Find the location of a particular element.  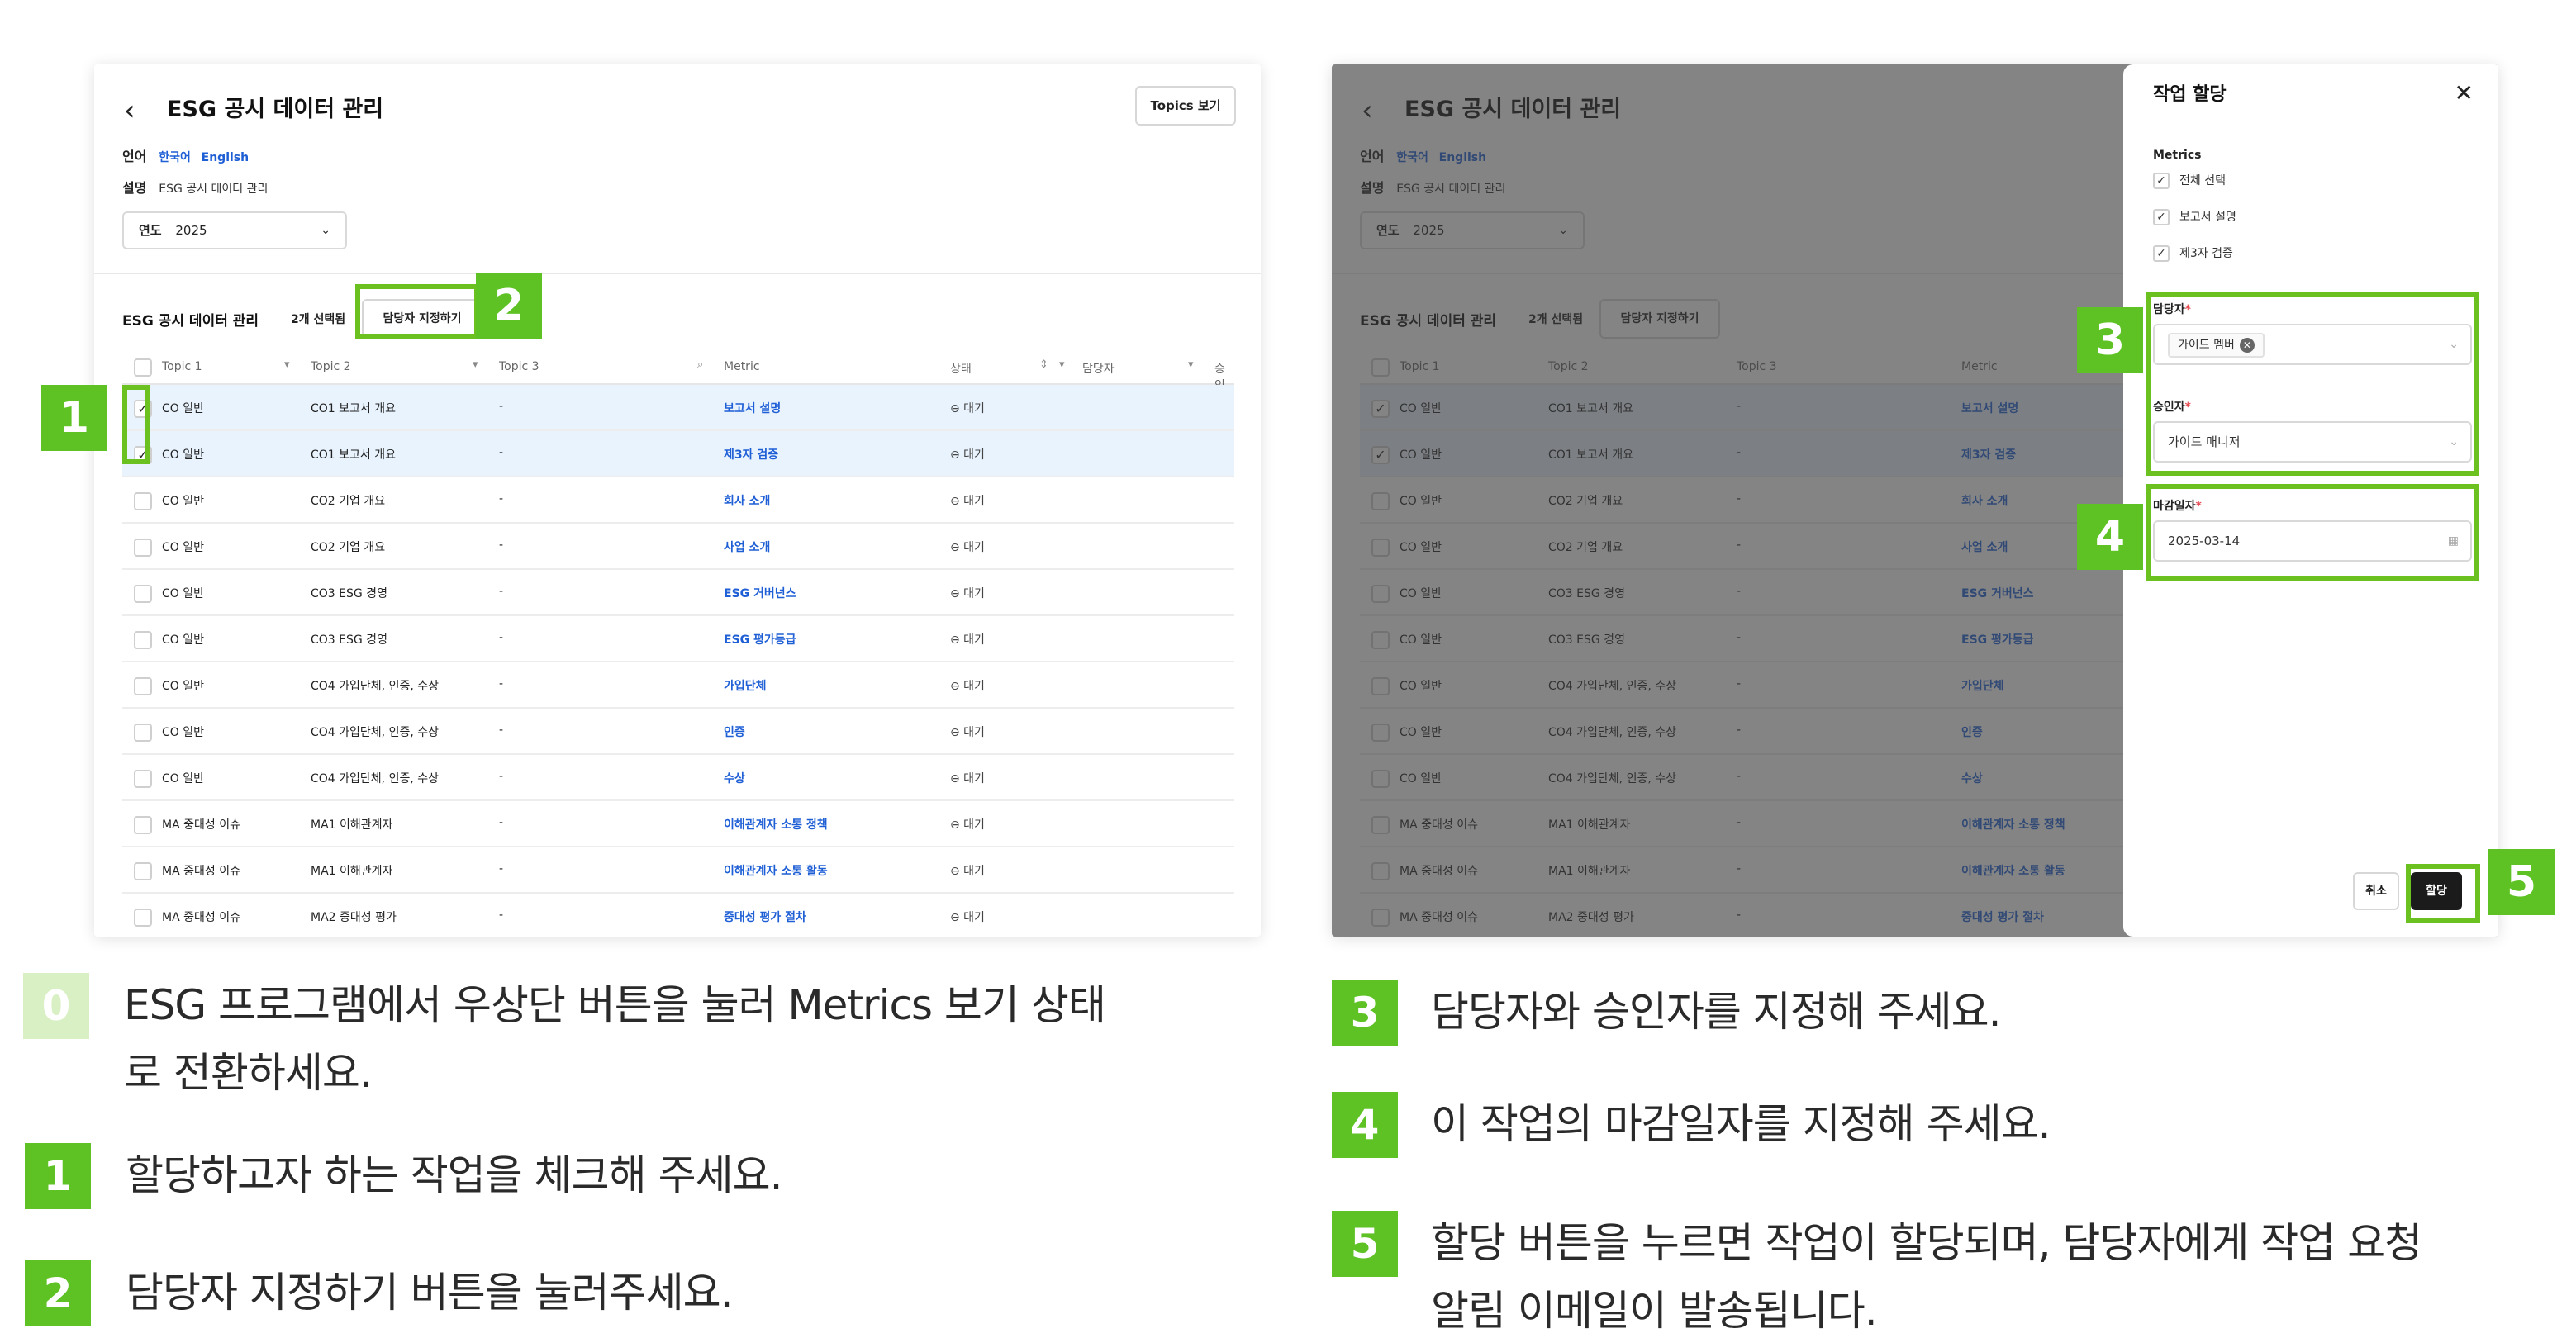

select-all-checkbox is located at coordinates (143, 367).